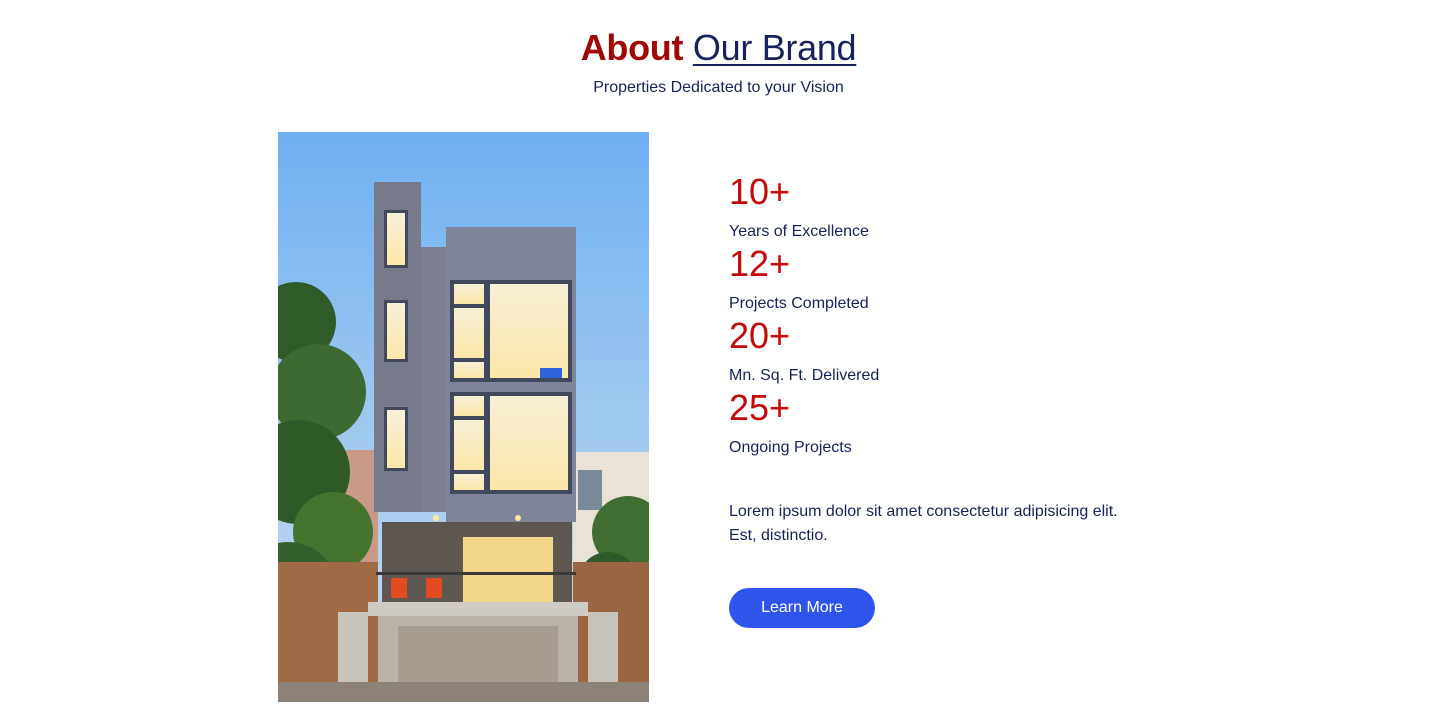 This screenshot has width=1437, height=714. I want to click on stat-item: 10+ Years of Excellence, so click(959, 206).